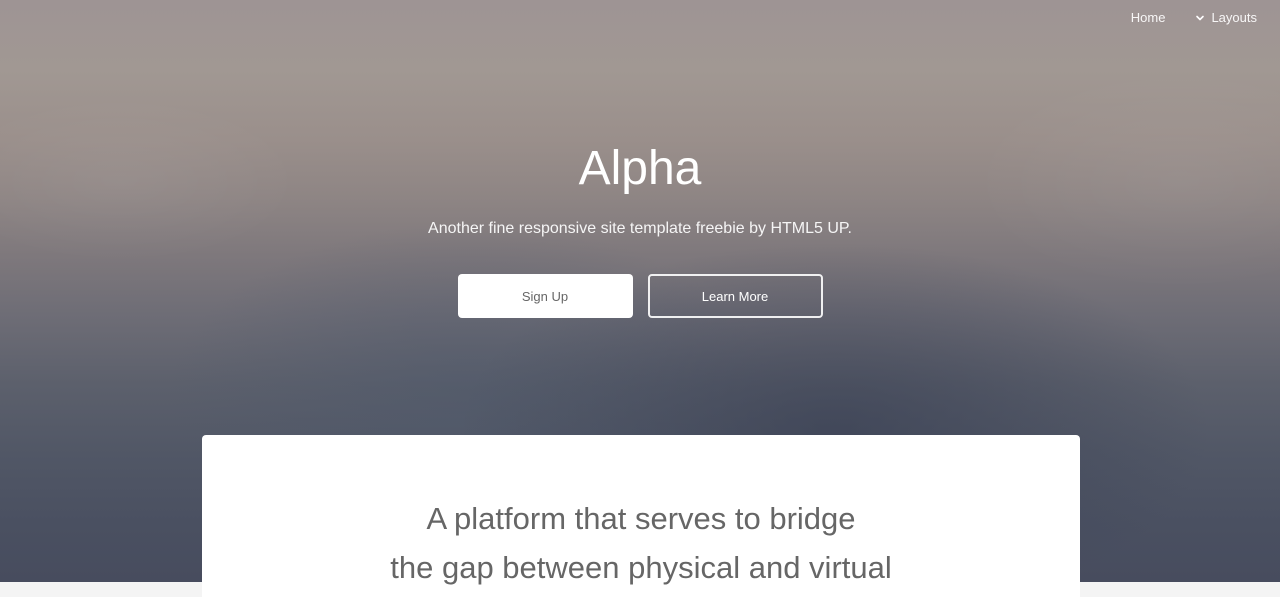 Image resolution: width=1280 pixels, height=597 pixels. I want to click on chevron-down-icon, so click(1200, 18).